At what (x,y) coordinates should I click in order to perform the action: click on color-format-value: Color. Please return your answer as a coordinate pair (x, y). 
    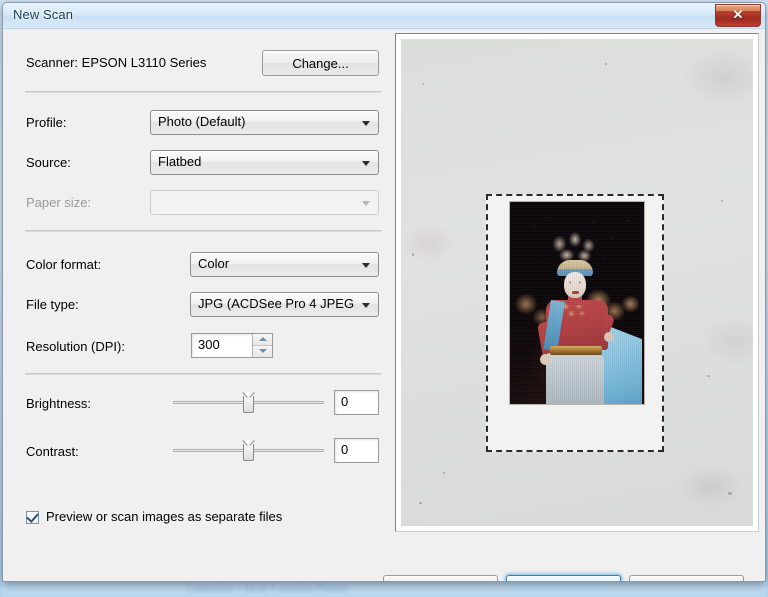
    Looking at the image, I should click on (214, 263).